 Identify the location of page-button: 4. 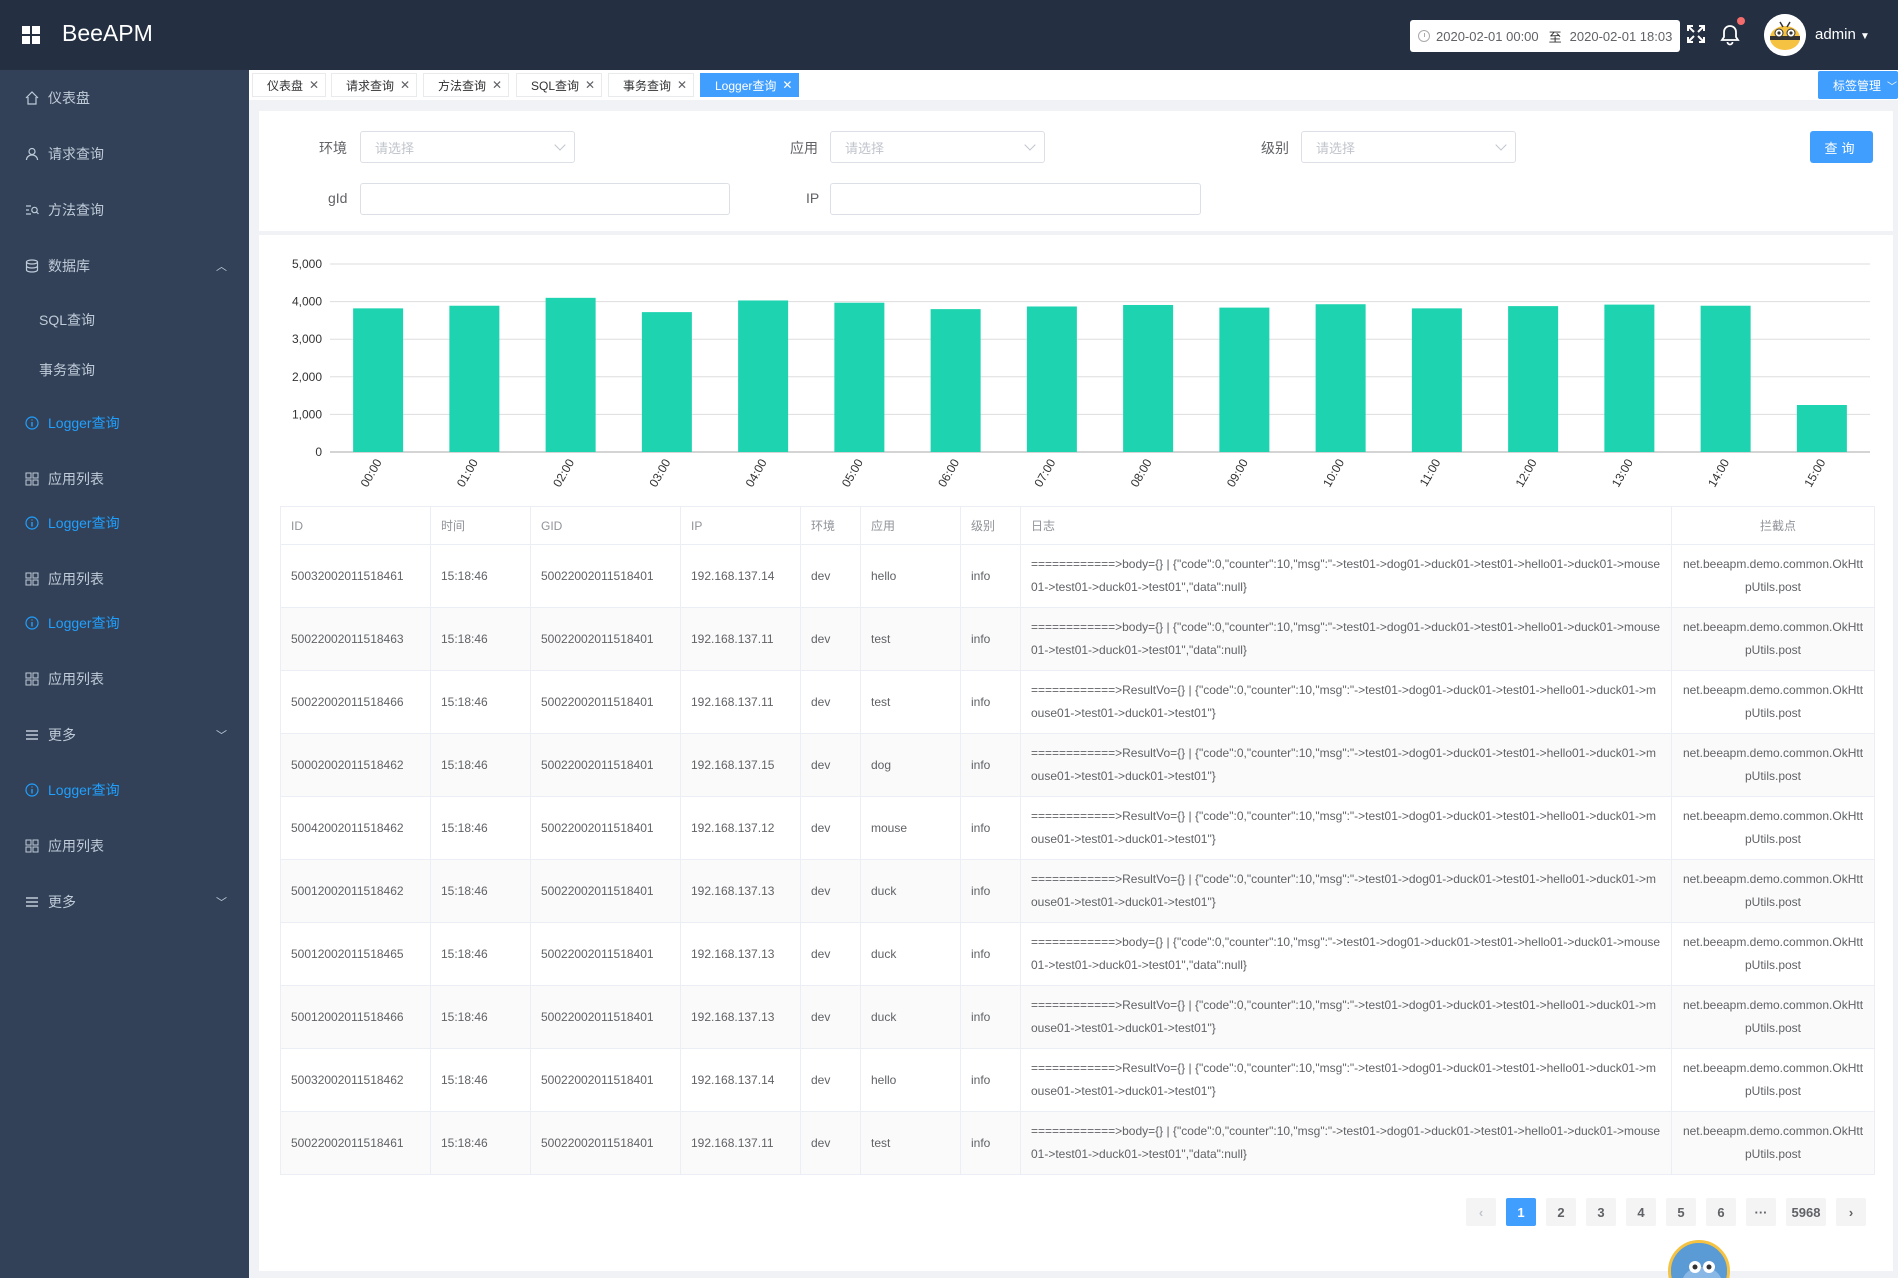
(1641, 1212).